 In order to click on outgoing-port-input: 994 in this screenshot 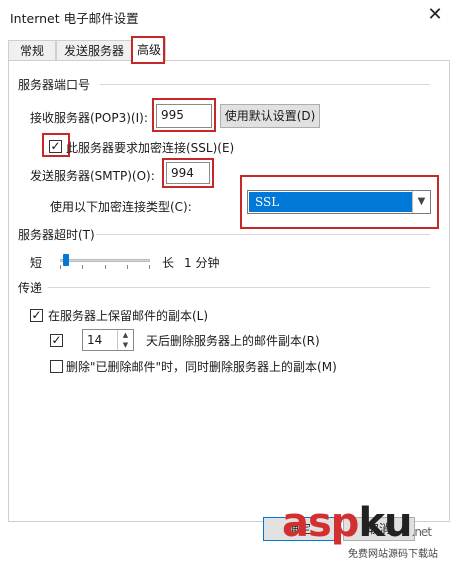, I will do `click(188, 173)`.